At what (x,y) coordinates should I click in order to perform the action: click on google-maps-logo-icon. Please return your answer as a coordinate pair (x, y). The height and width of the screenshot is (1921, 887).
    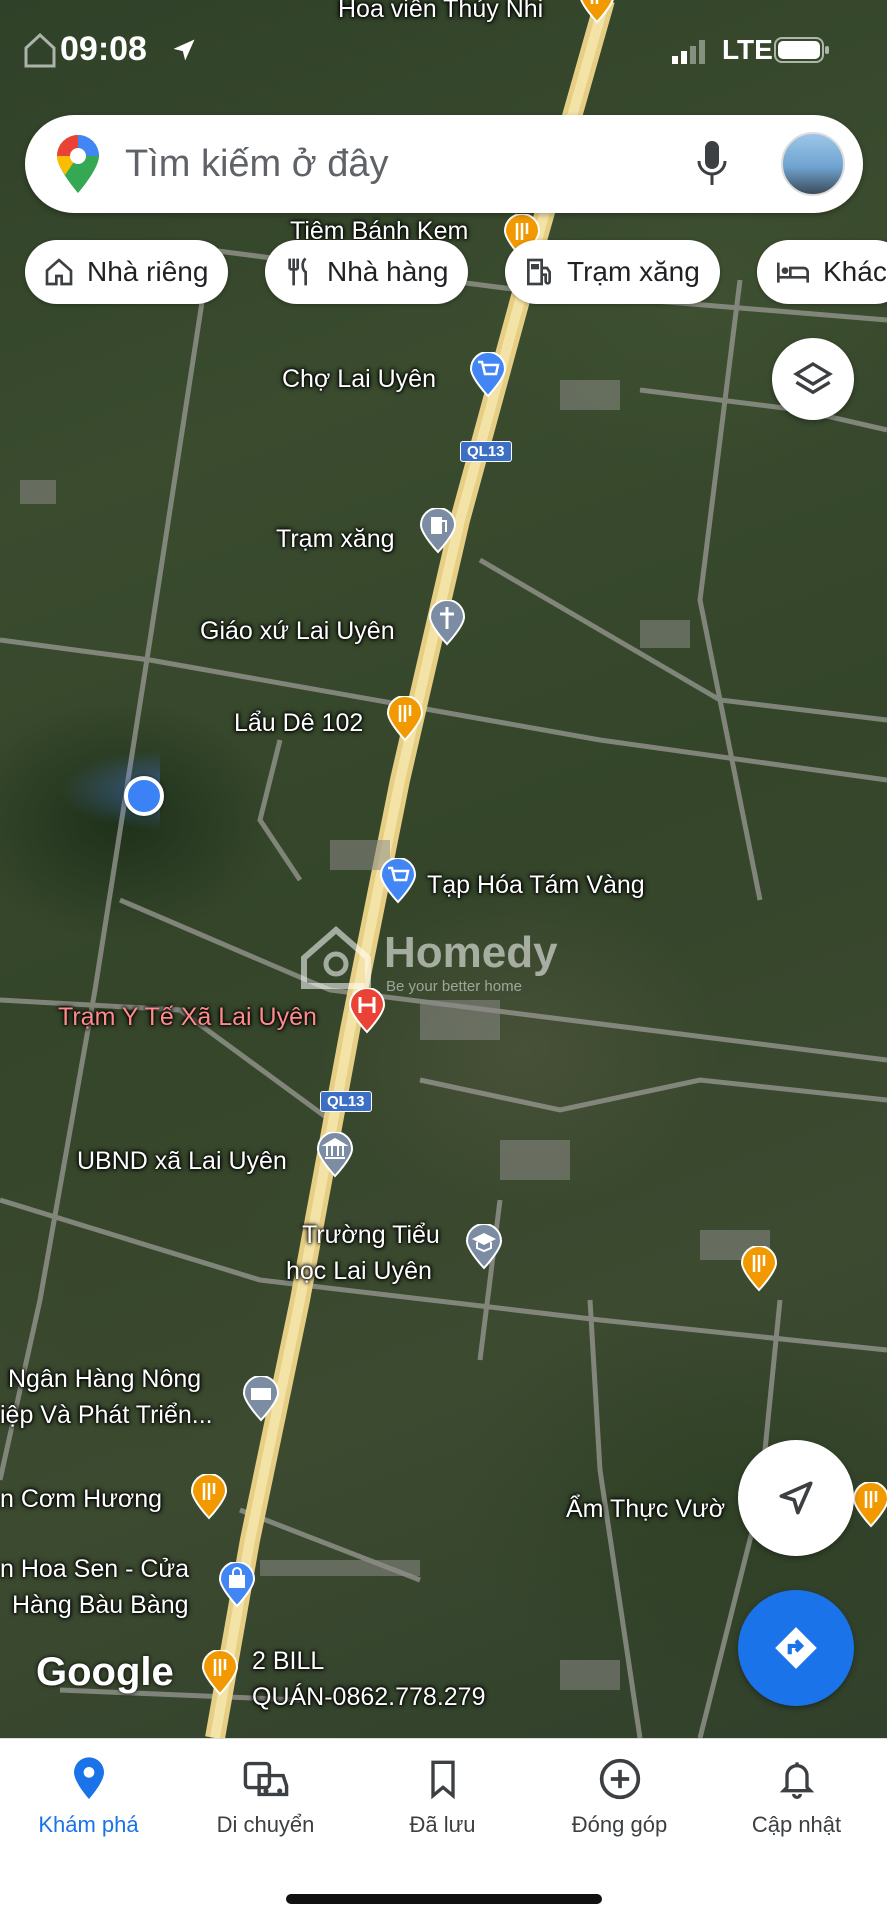
    Looking at the image, I should click on (78, 164).